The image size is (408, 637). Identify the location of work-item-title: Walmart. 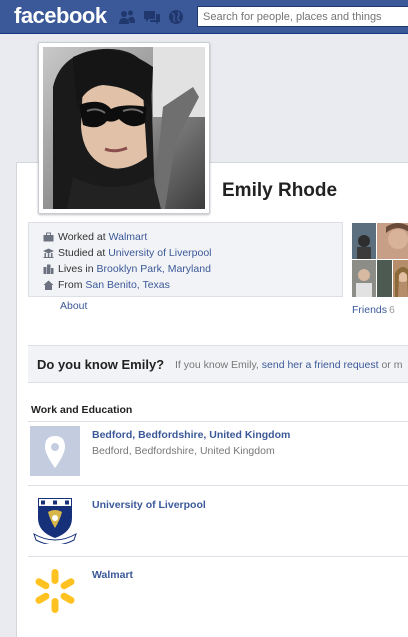
(112, 575).